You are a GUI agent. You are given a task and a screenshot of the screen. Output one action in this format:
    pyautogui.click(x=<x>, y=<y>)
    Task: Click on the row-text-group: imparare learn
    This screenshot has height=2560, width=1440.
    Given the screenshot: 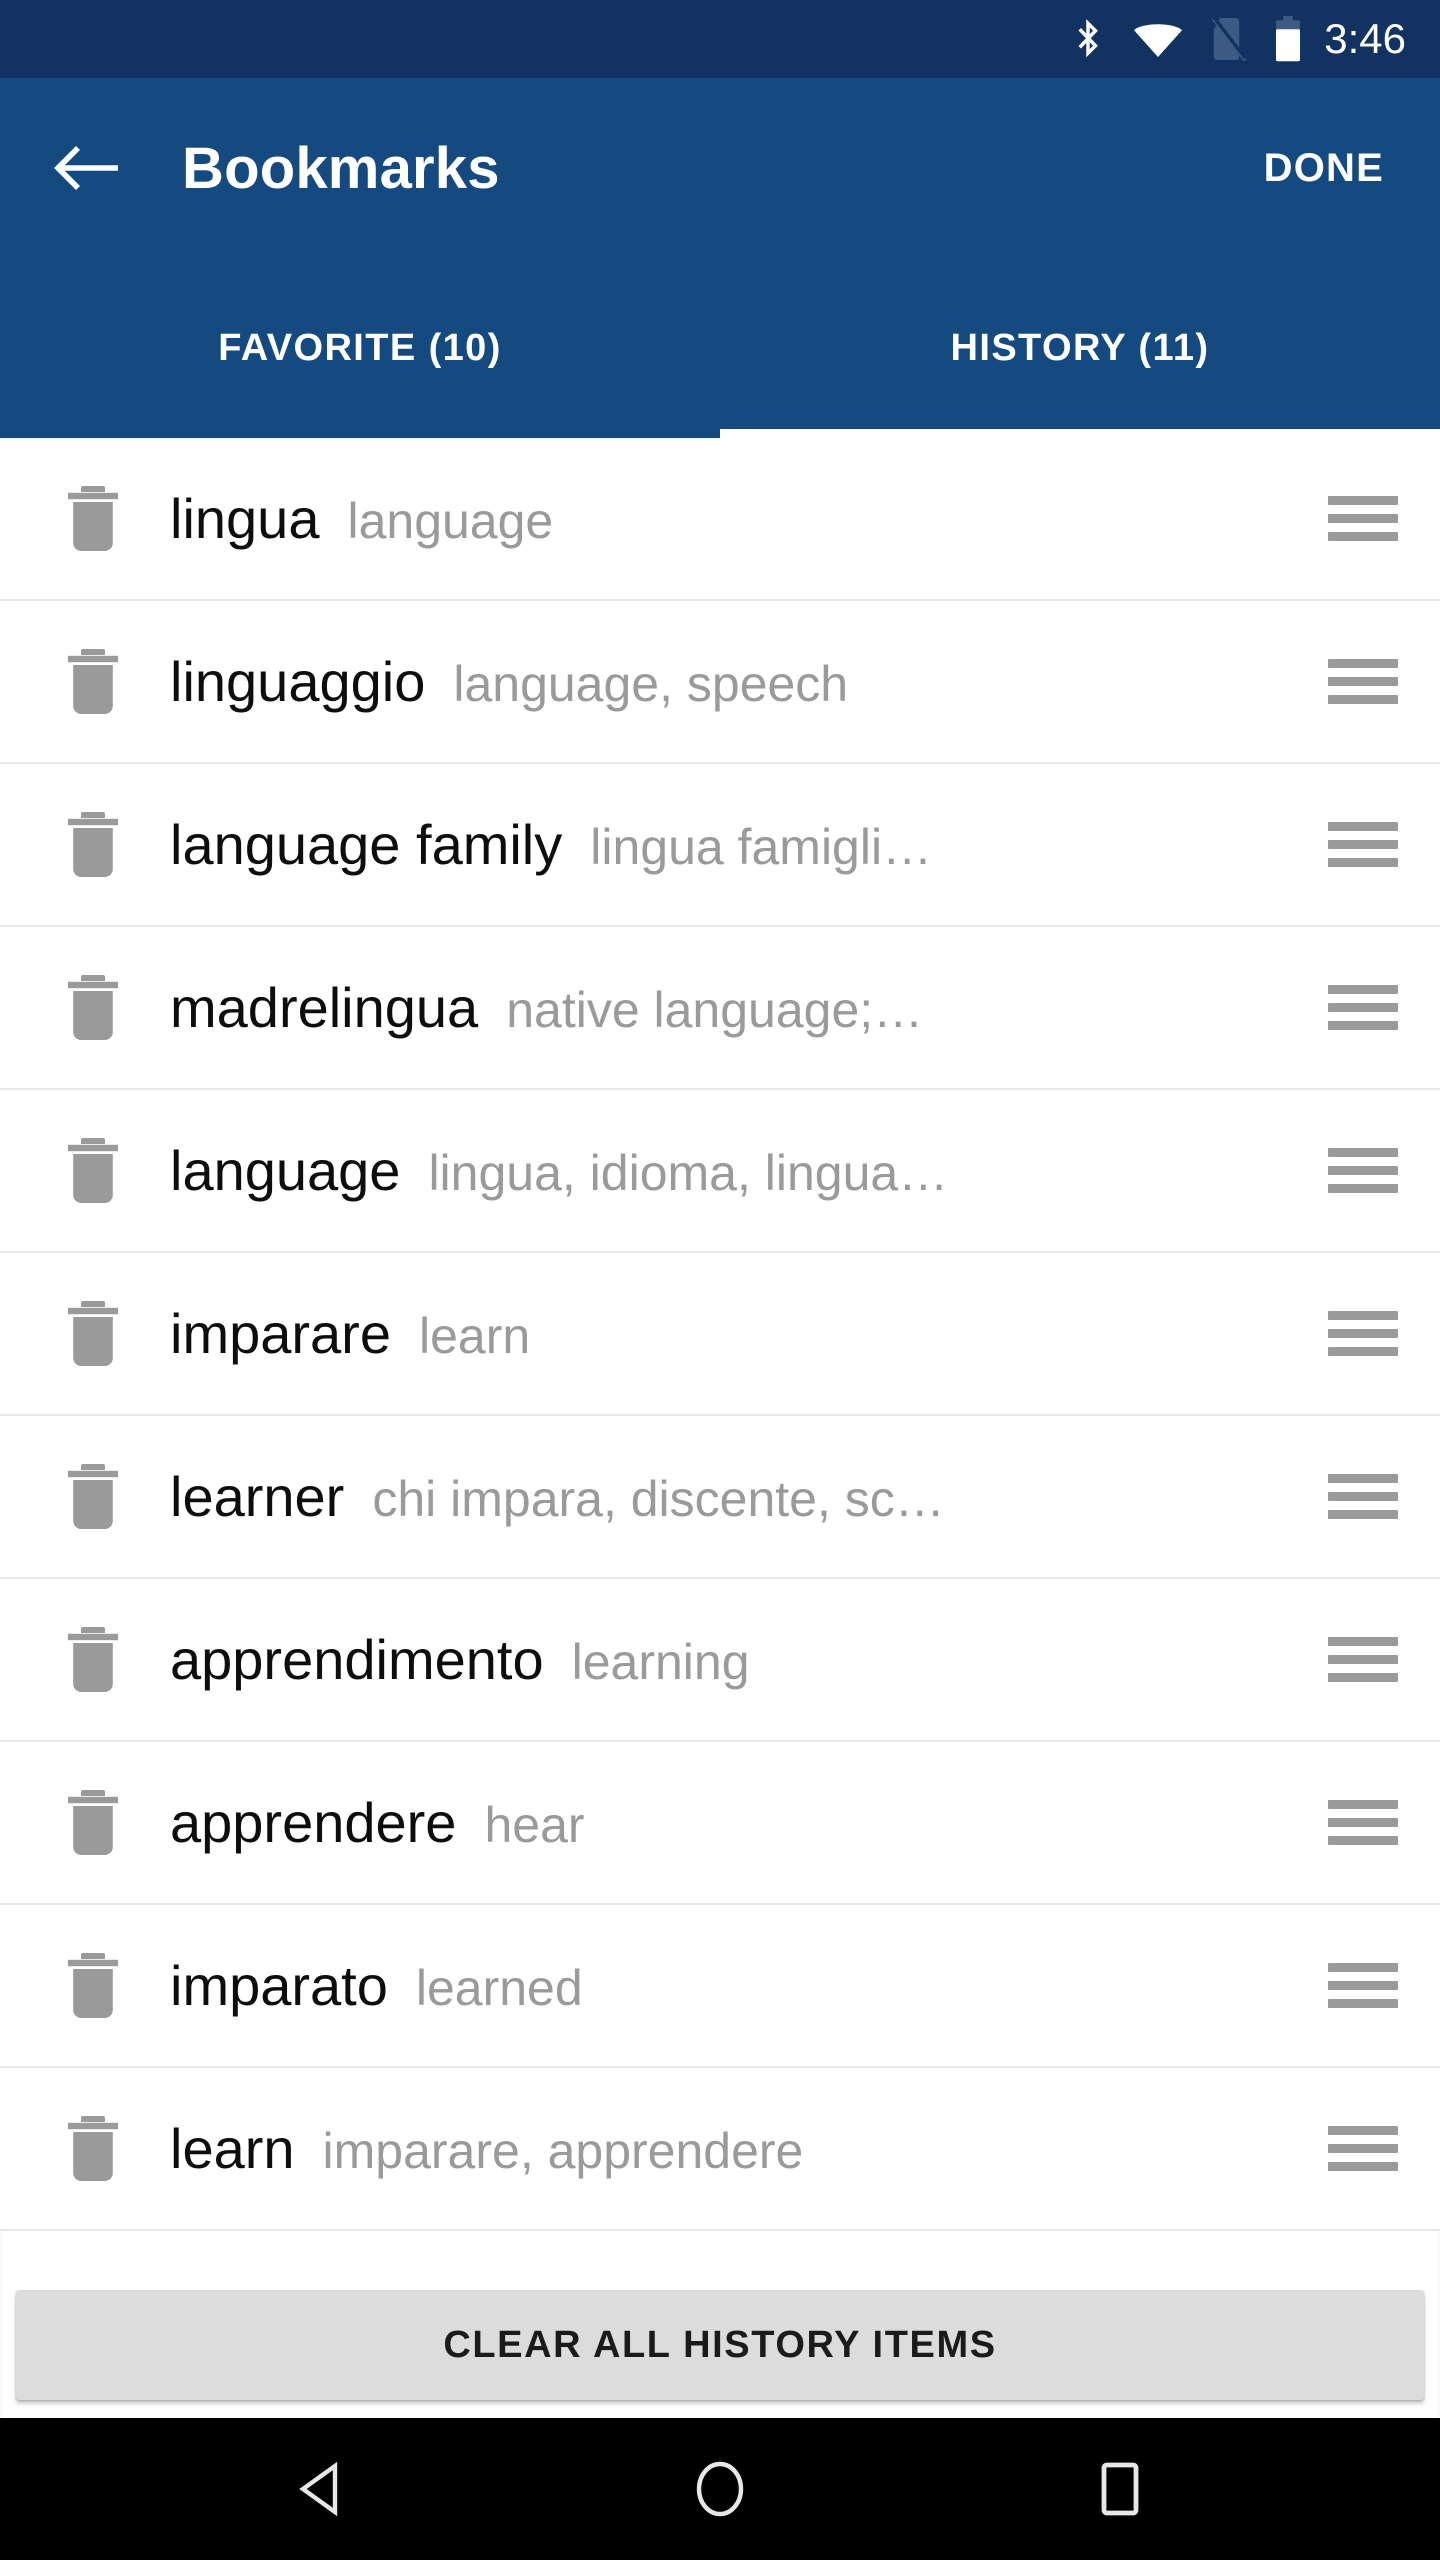 What is the action you would take?
    pyautogui.click(x=738, y=1333)
    